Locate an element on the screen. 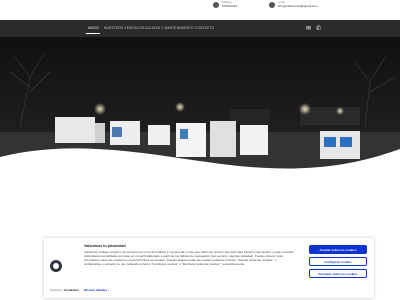 This screenshot has width=400, height=300. phone-icon: ✆ is located at coordinates (318, 28).